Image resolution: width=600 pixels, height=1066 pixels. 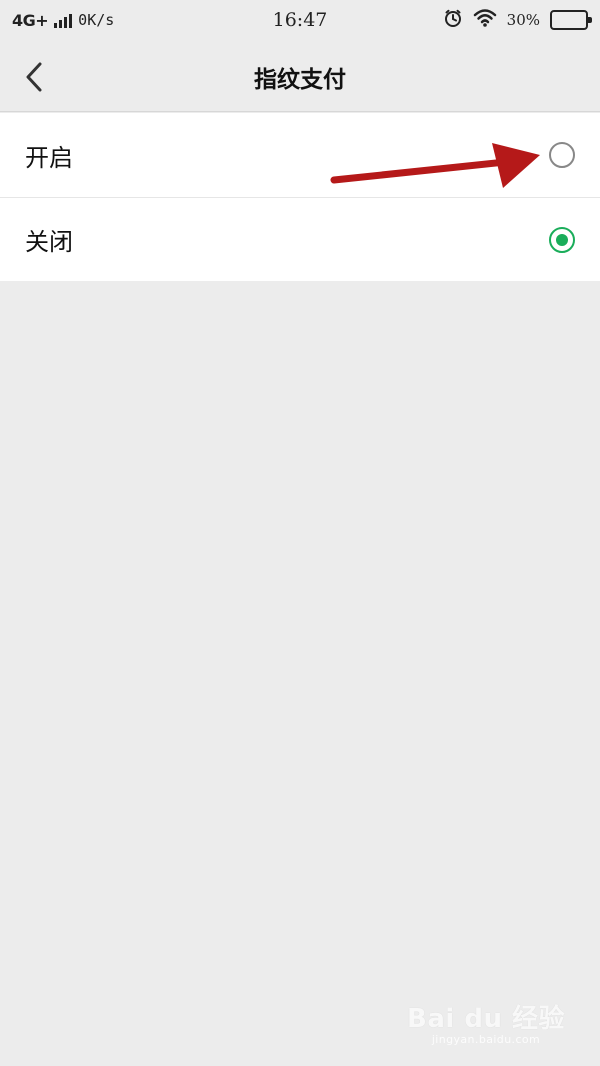 I want to click on status-bar: 4G+ 0K/s 16:47 30%, so click(x=300, y=20).